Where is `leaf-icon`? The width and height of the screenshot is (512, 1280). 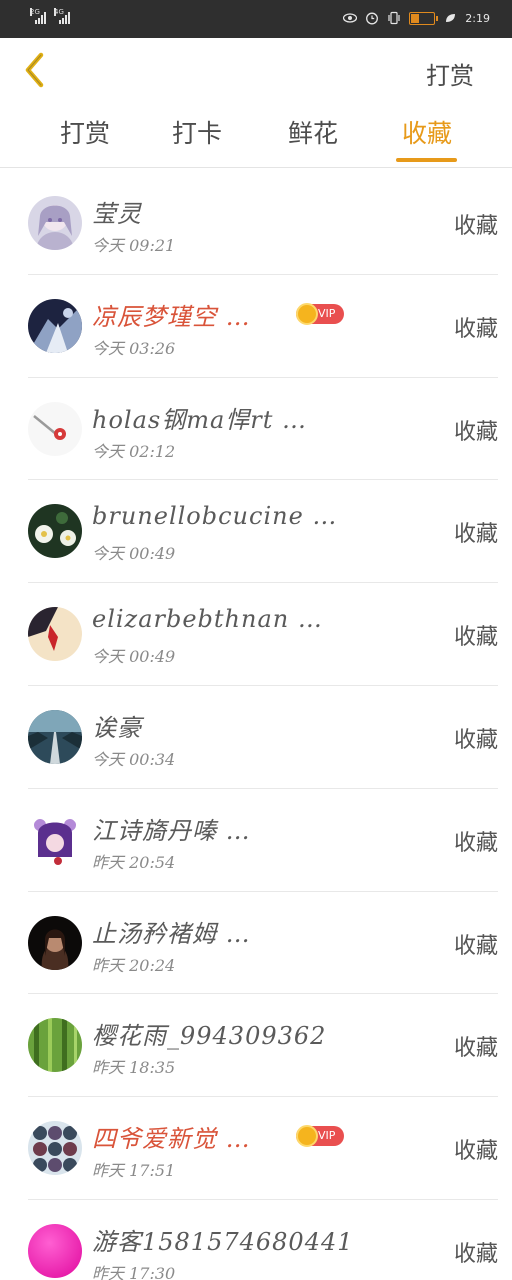
leaf-icon is located at coordinates (450, 18).